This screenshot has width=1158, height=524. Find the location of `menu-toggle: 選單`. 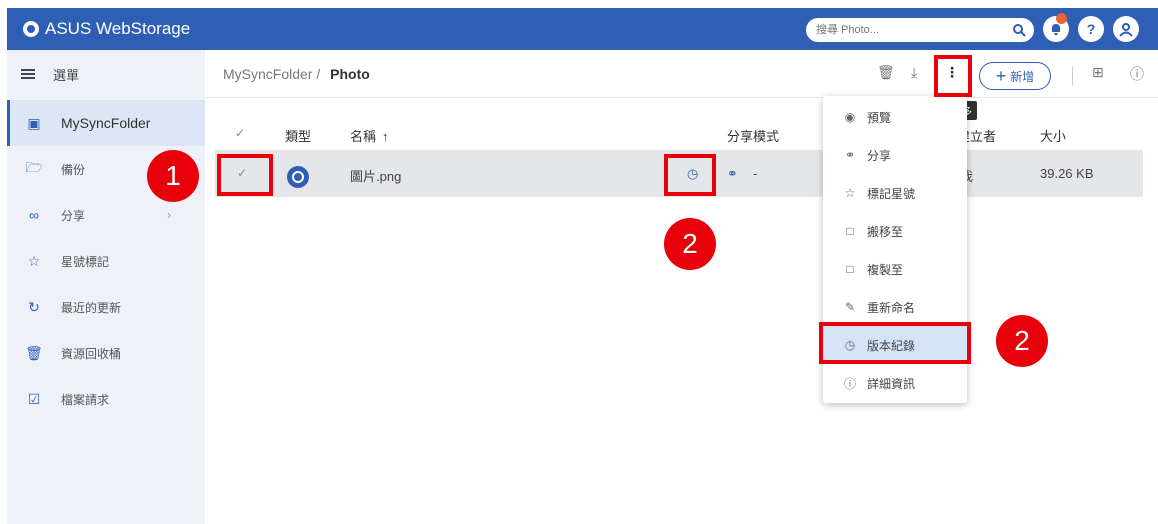

menu-toggle: 選單 is located at coordinates (106, 74).